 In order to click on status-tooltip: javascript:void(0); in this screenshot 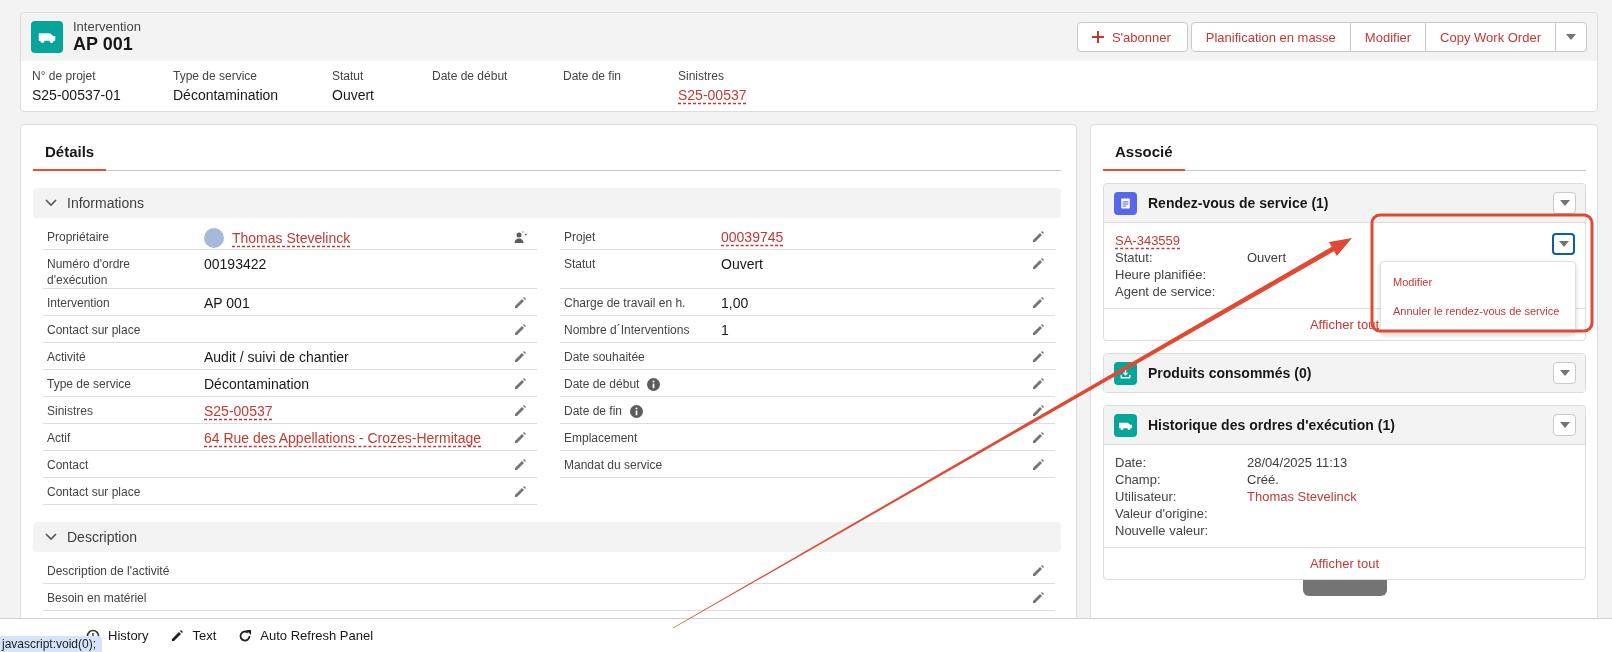, I will do `click(51, 644)`.